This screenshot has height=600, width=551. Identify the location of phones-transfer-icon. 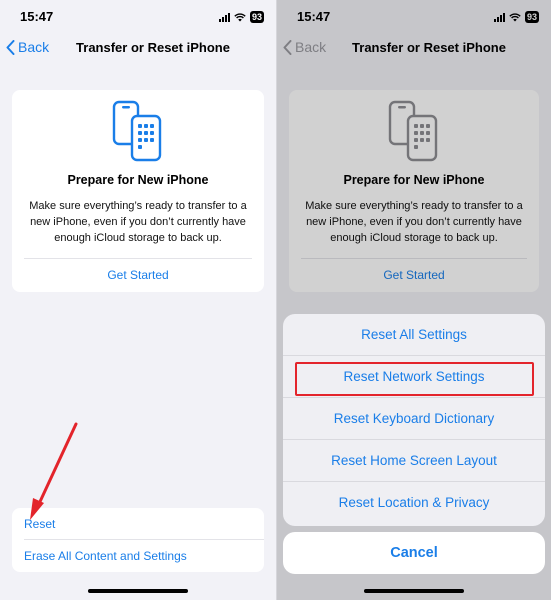
(137, 131).